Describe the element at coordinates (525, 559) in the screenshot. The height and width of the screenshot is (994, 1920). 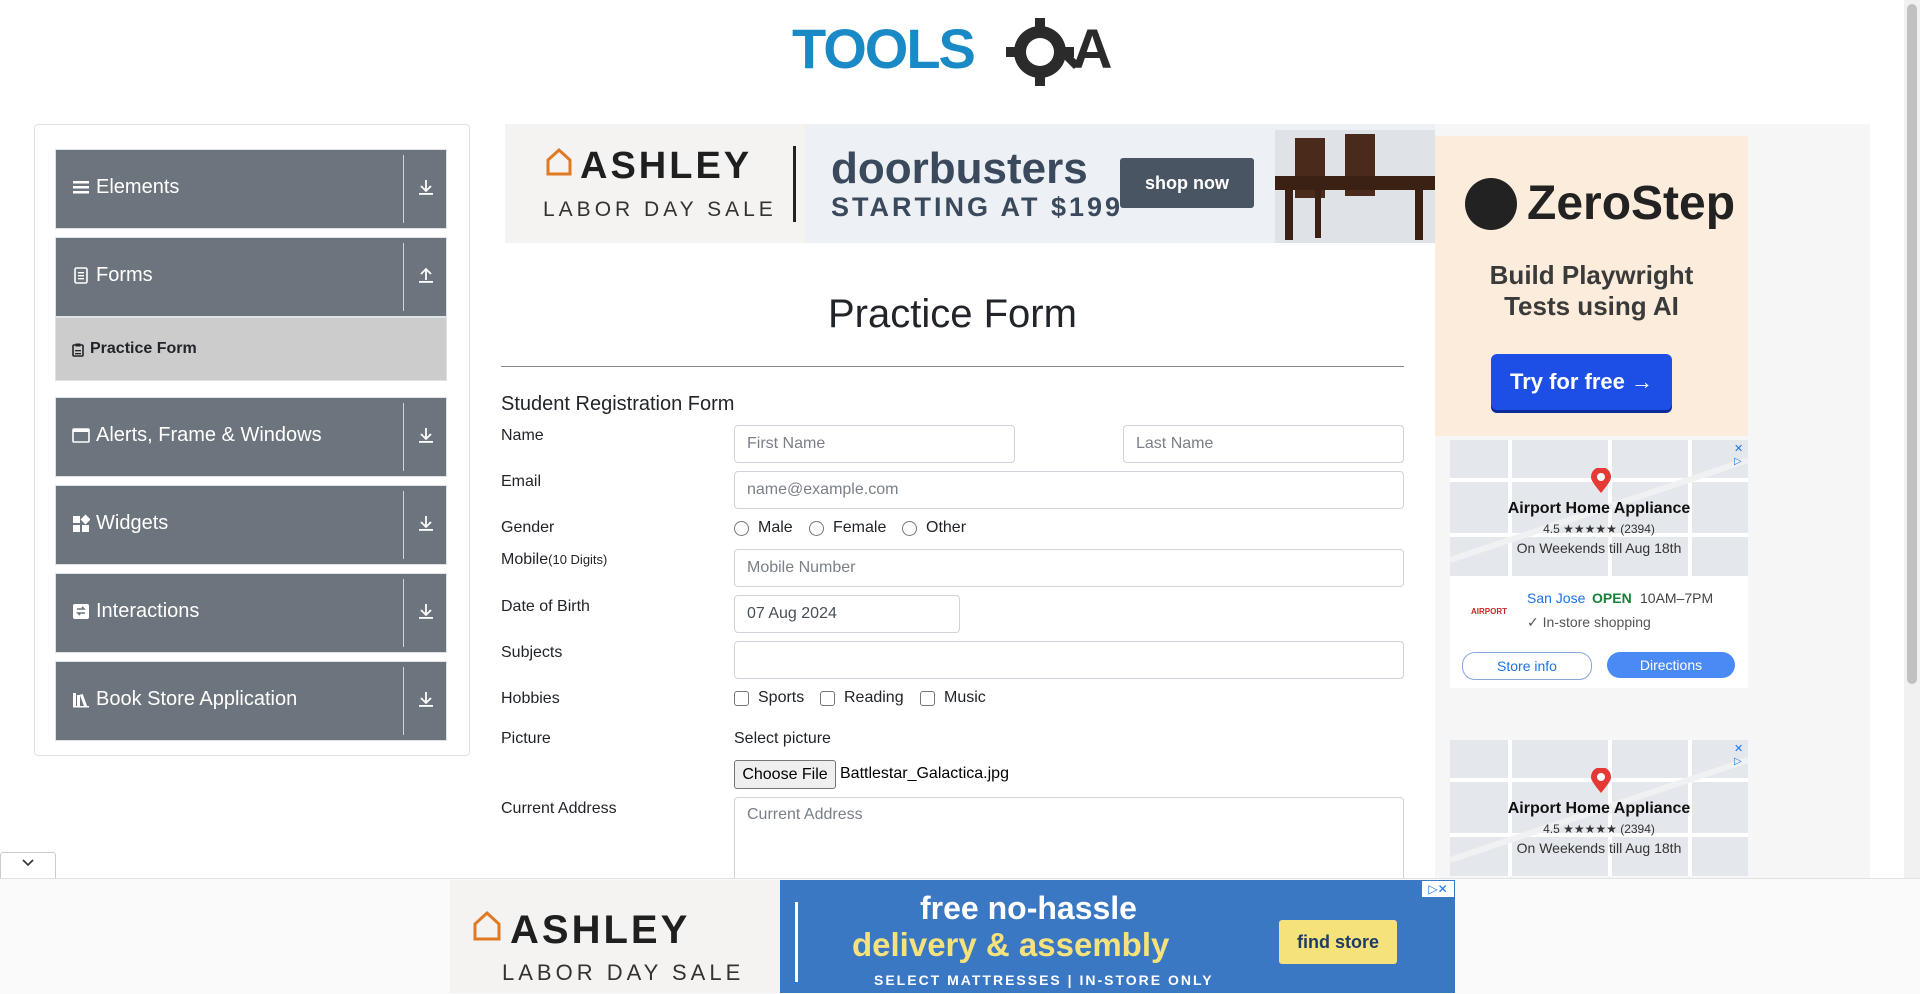
I see `mobile-label-text: Mobile` at that location.